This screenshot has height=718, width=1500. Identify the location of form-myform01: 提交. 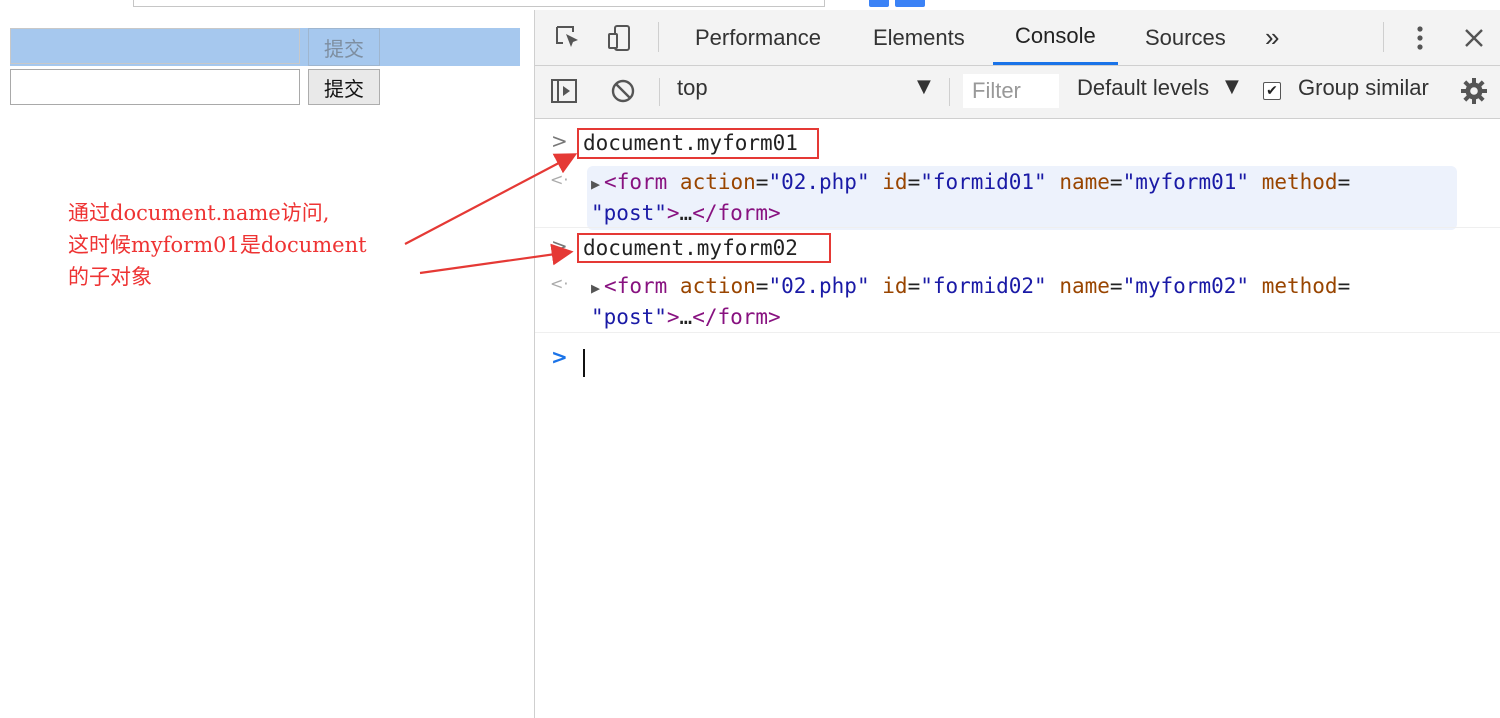
(265, 47).